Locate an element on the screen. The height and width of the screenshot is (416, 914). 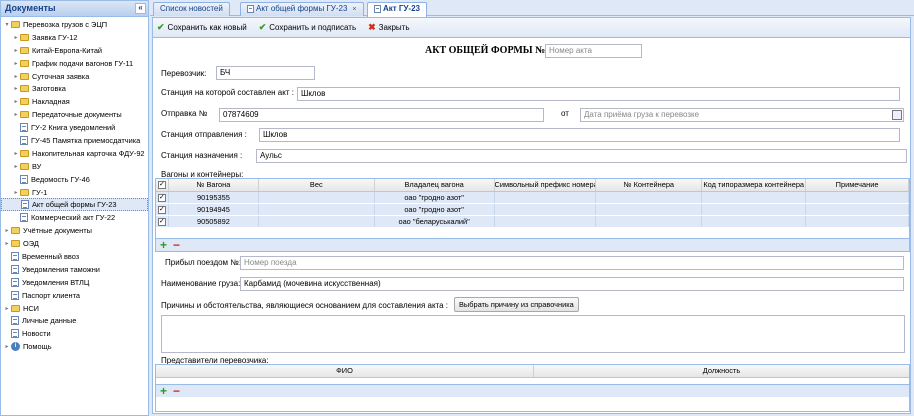
tree-item: Ведомость ГУ-46 is located at coordinates (74, 179).